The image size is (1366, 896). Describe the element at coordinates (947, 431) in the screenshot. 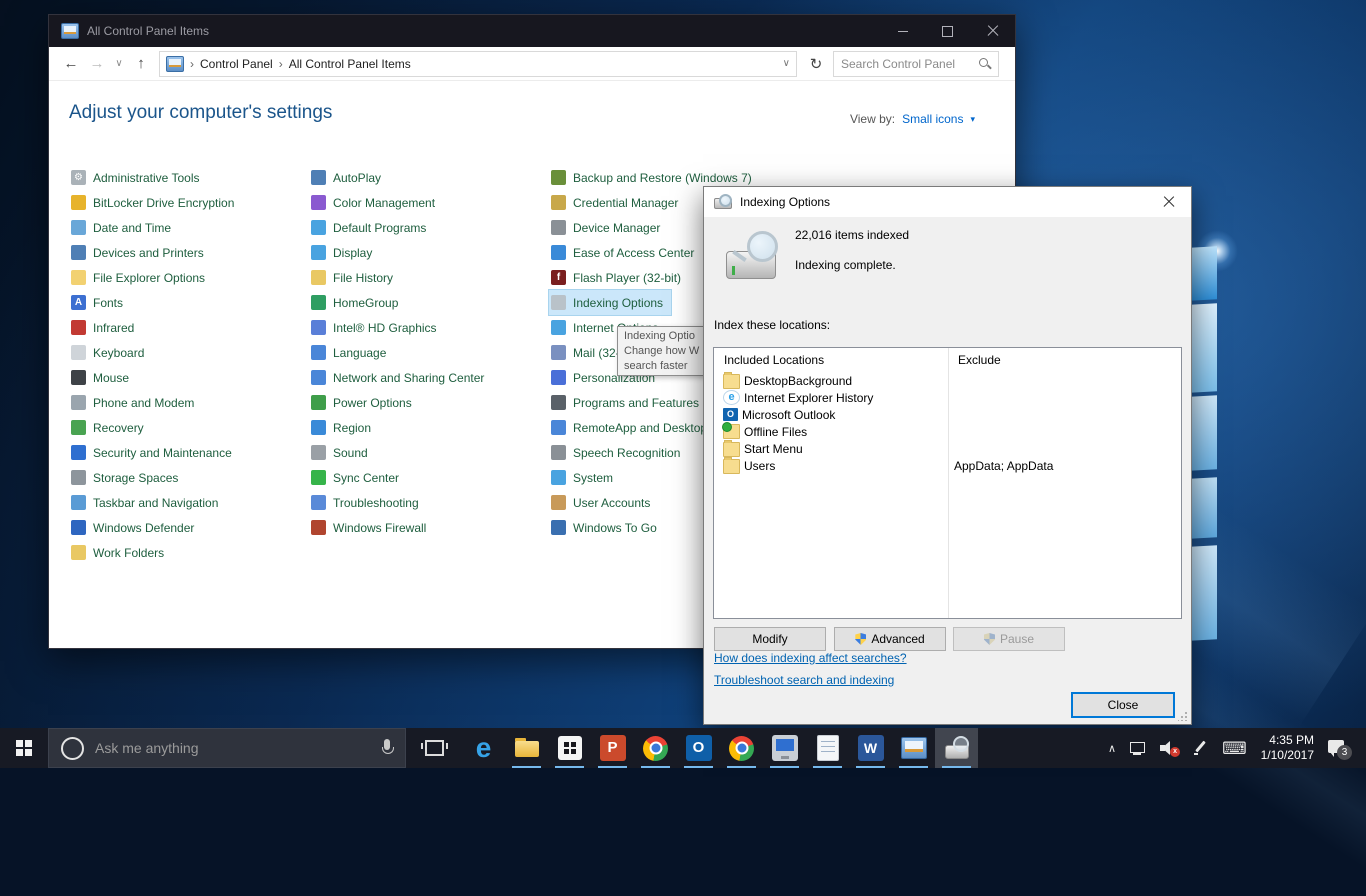

I see `location-row-offline-files: Offline Files` at that location.